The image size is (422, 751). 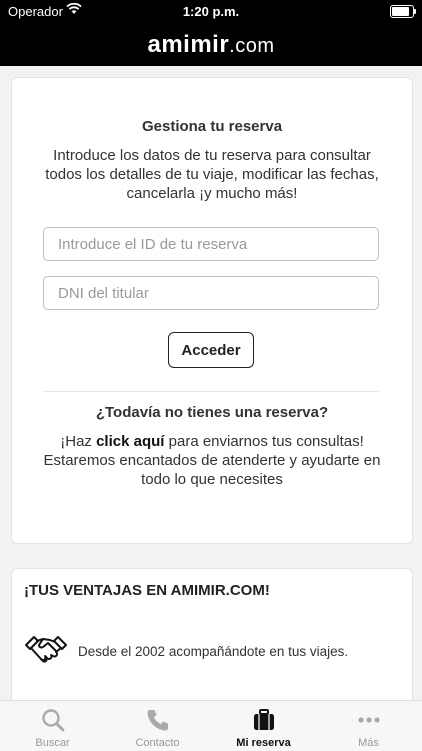 What do you see at coordinates (211, 391) in the screenshot?
I see `divider` at bounding box center [211, 391].